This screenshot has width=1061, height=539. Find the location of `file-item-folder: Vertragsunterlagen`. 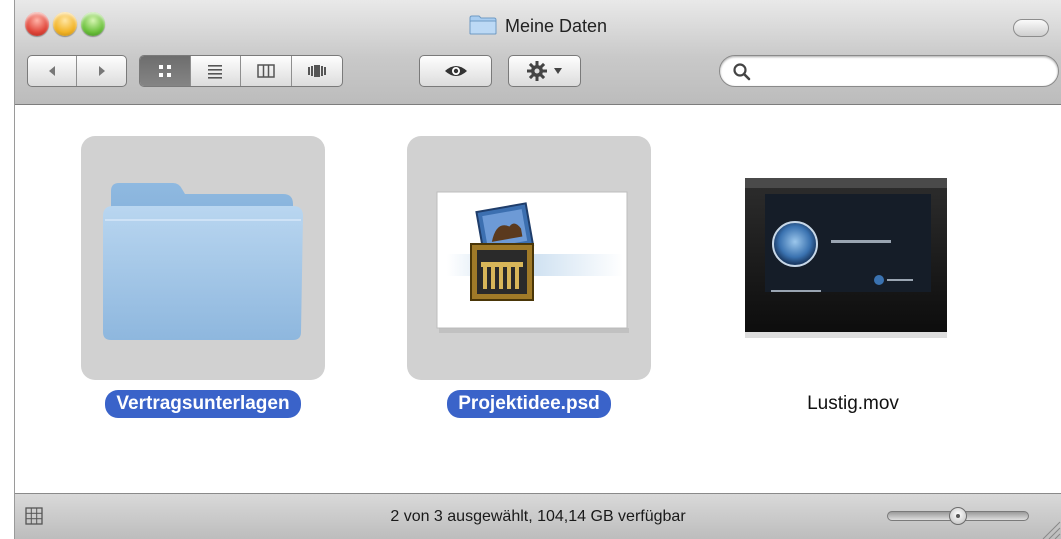

file-item-folder: Vertragsunterlagen is located at coordinates (203, 277).